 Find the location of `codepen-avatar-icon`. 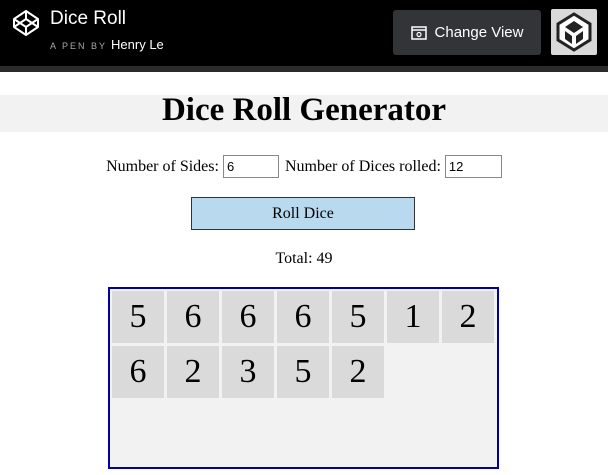

codepen-avatar-icon is located at coordinates (574, 32).